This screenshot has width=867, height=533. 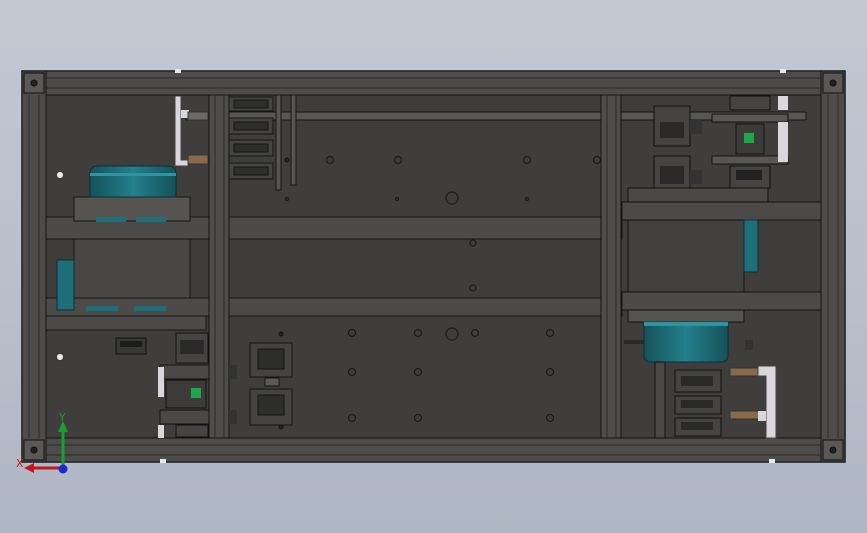 What do you see at coordinates (62, 417) in the screenshot?
I see `y-axis-label: Y` at bounding box center [62, 417].